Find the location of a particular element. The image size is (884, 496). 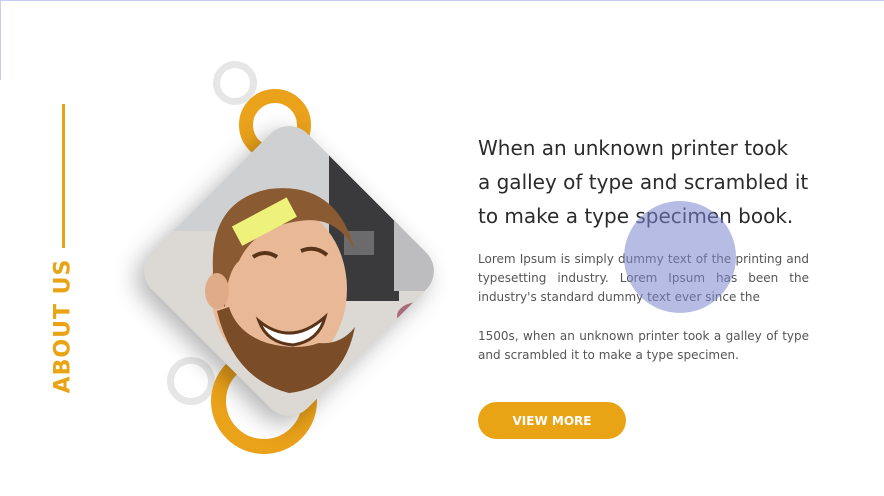

decorative-ring-grey-bottom is located at coordinates (191, 381).